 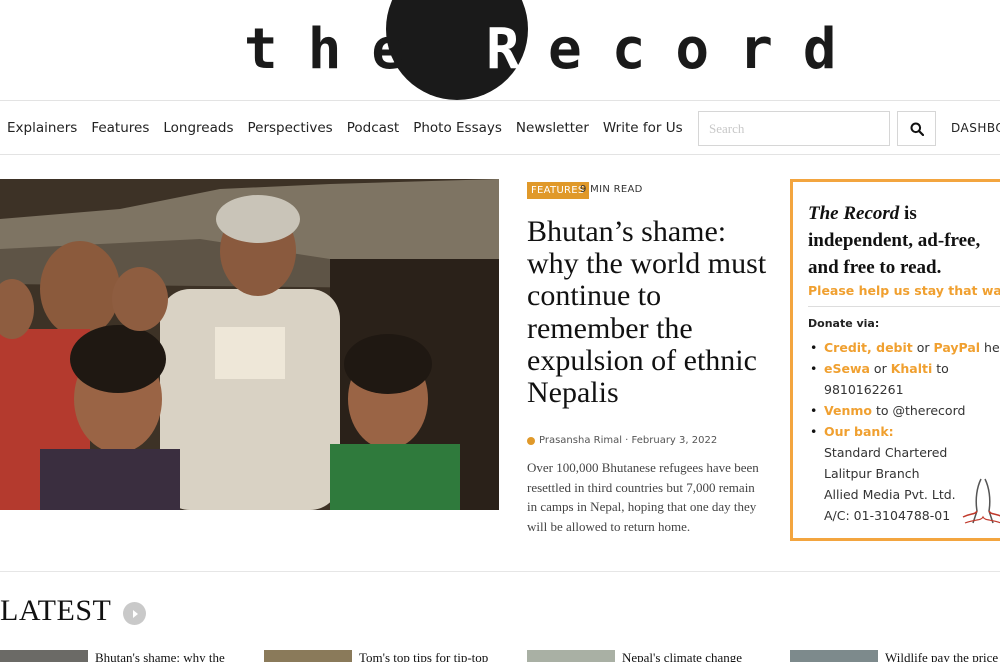 I want to click on bank-name: Standard Chartered, so click(x=886, y=452).